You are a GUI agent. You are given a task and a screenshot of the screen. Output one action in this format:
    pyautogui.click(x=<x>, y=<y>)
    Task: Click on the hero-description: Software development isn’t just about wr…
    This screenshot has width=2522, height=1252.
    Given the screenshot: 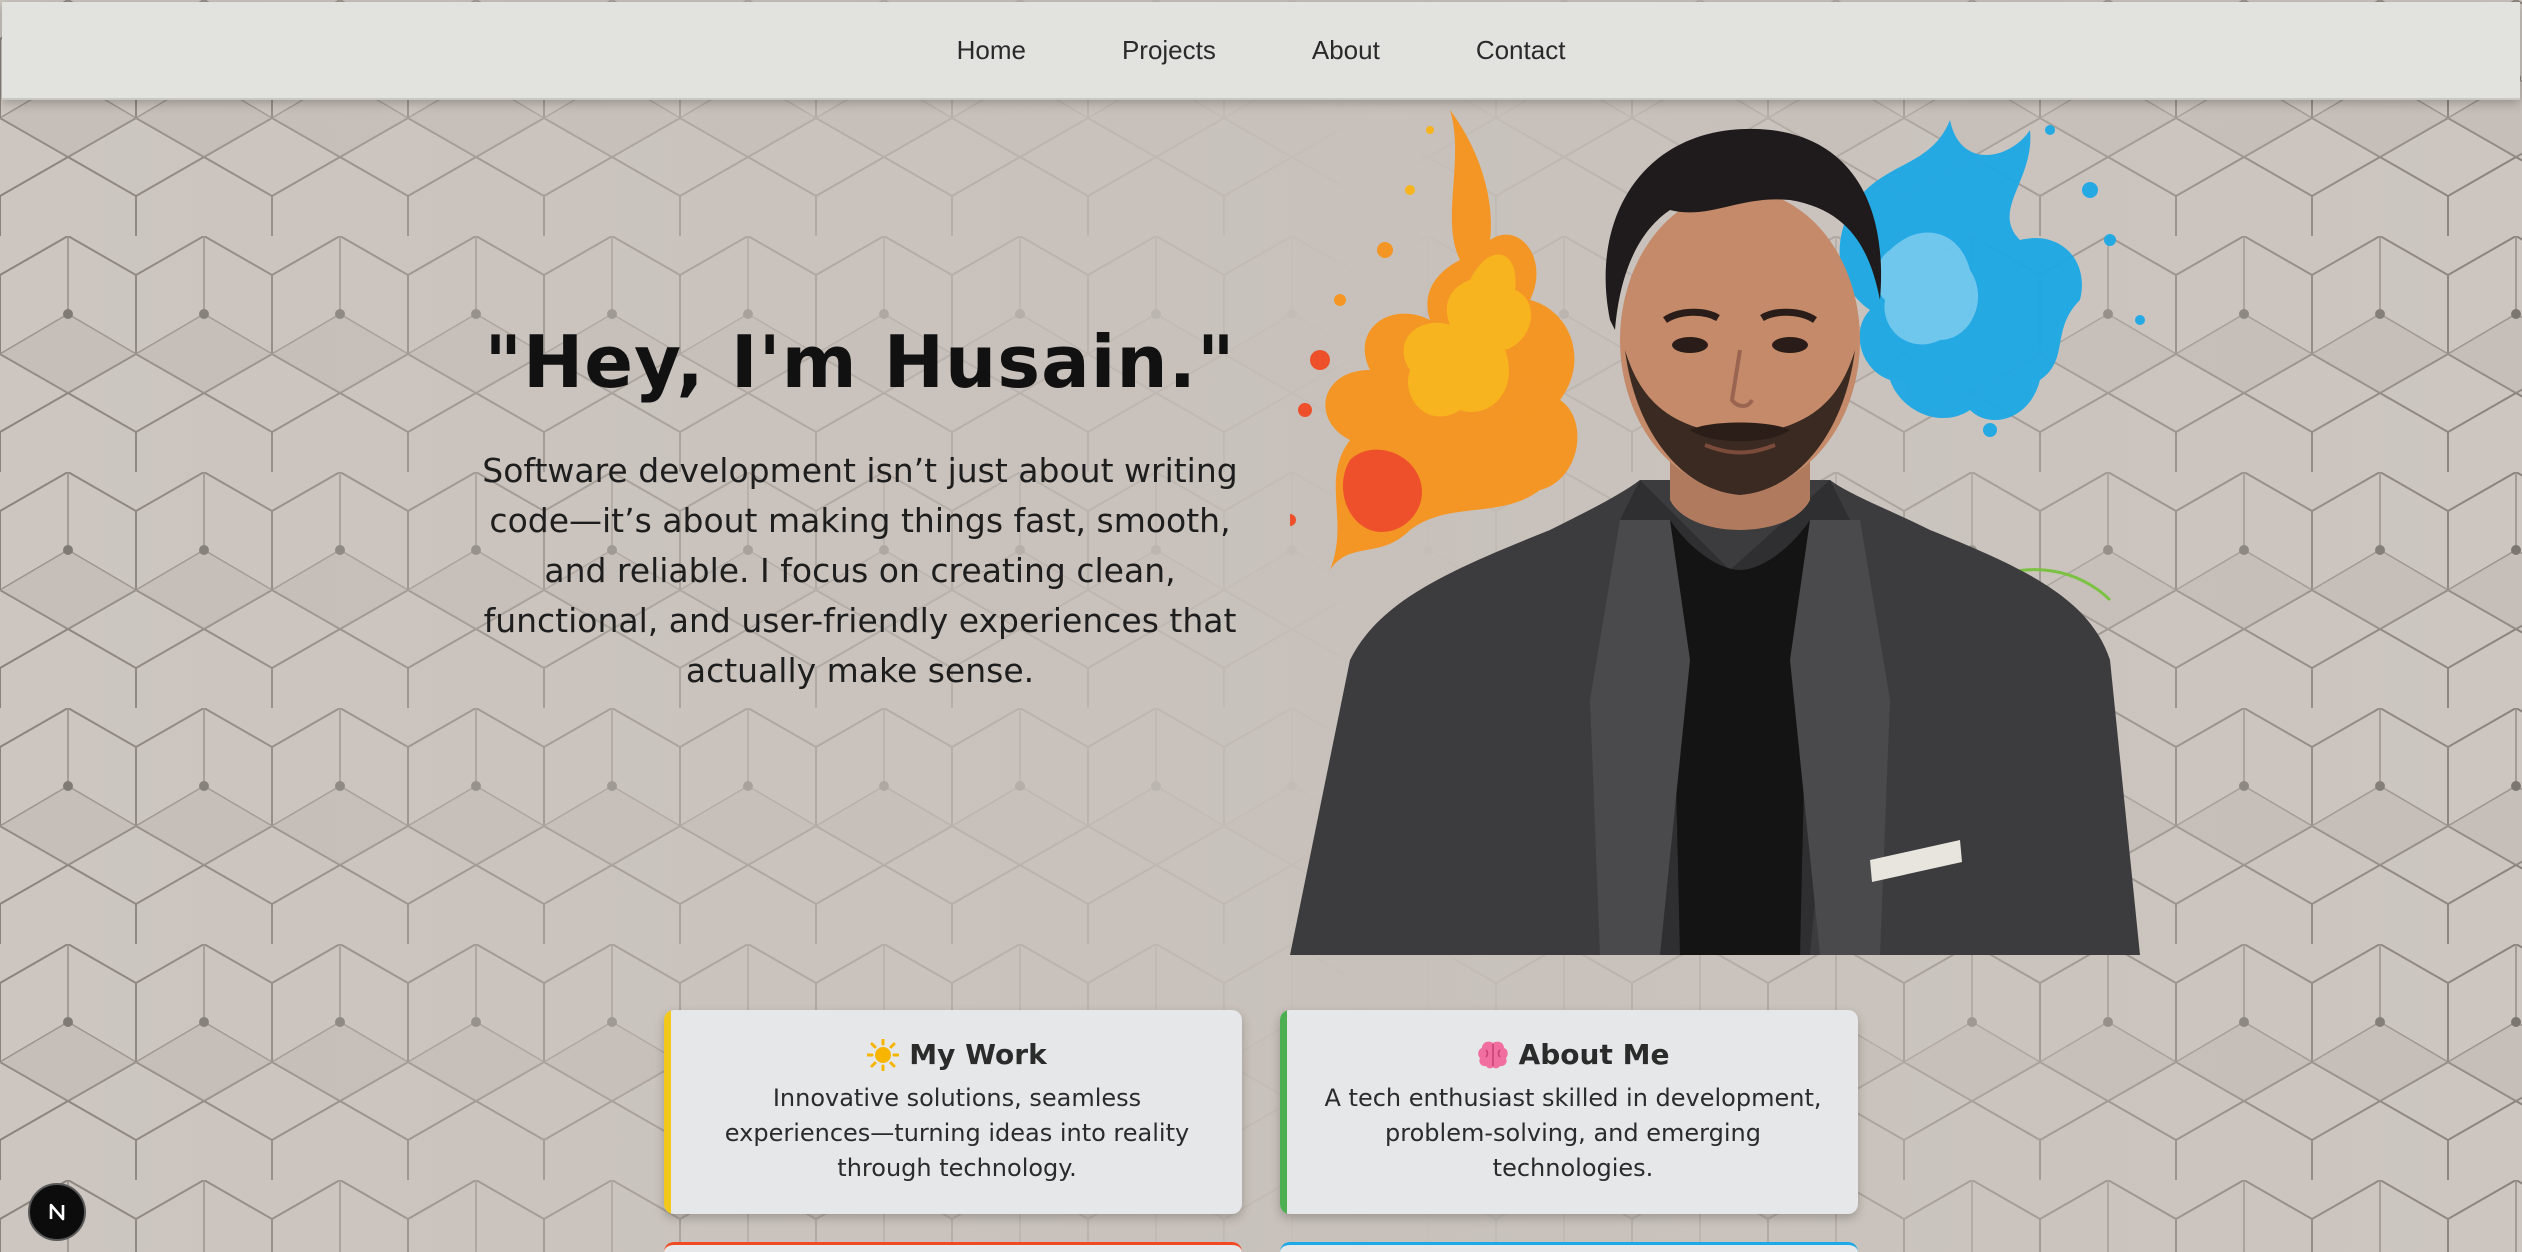 What is the action you would take?
    pyautogui.click(x=860, y=570)
    